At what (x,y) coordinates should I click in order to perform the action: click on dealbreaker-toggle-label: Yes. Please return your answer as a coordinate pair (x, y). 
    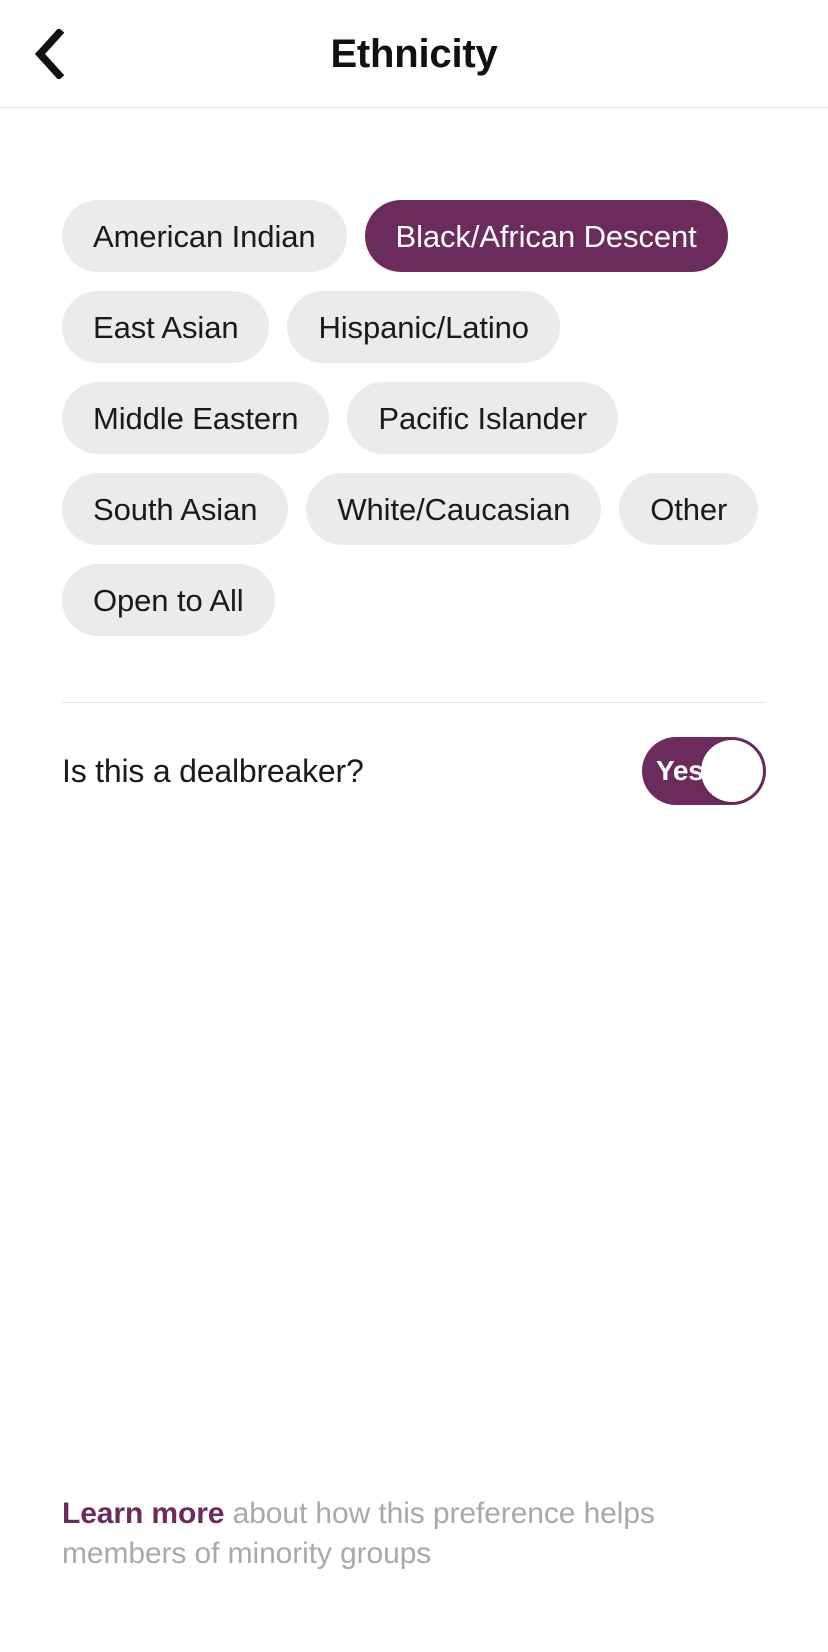
    Looking at the image, I should click on (680, 770).